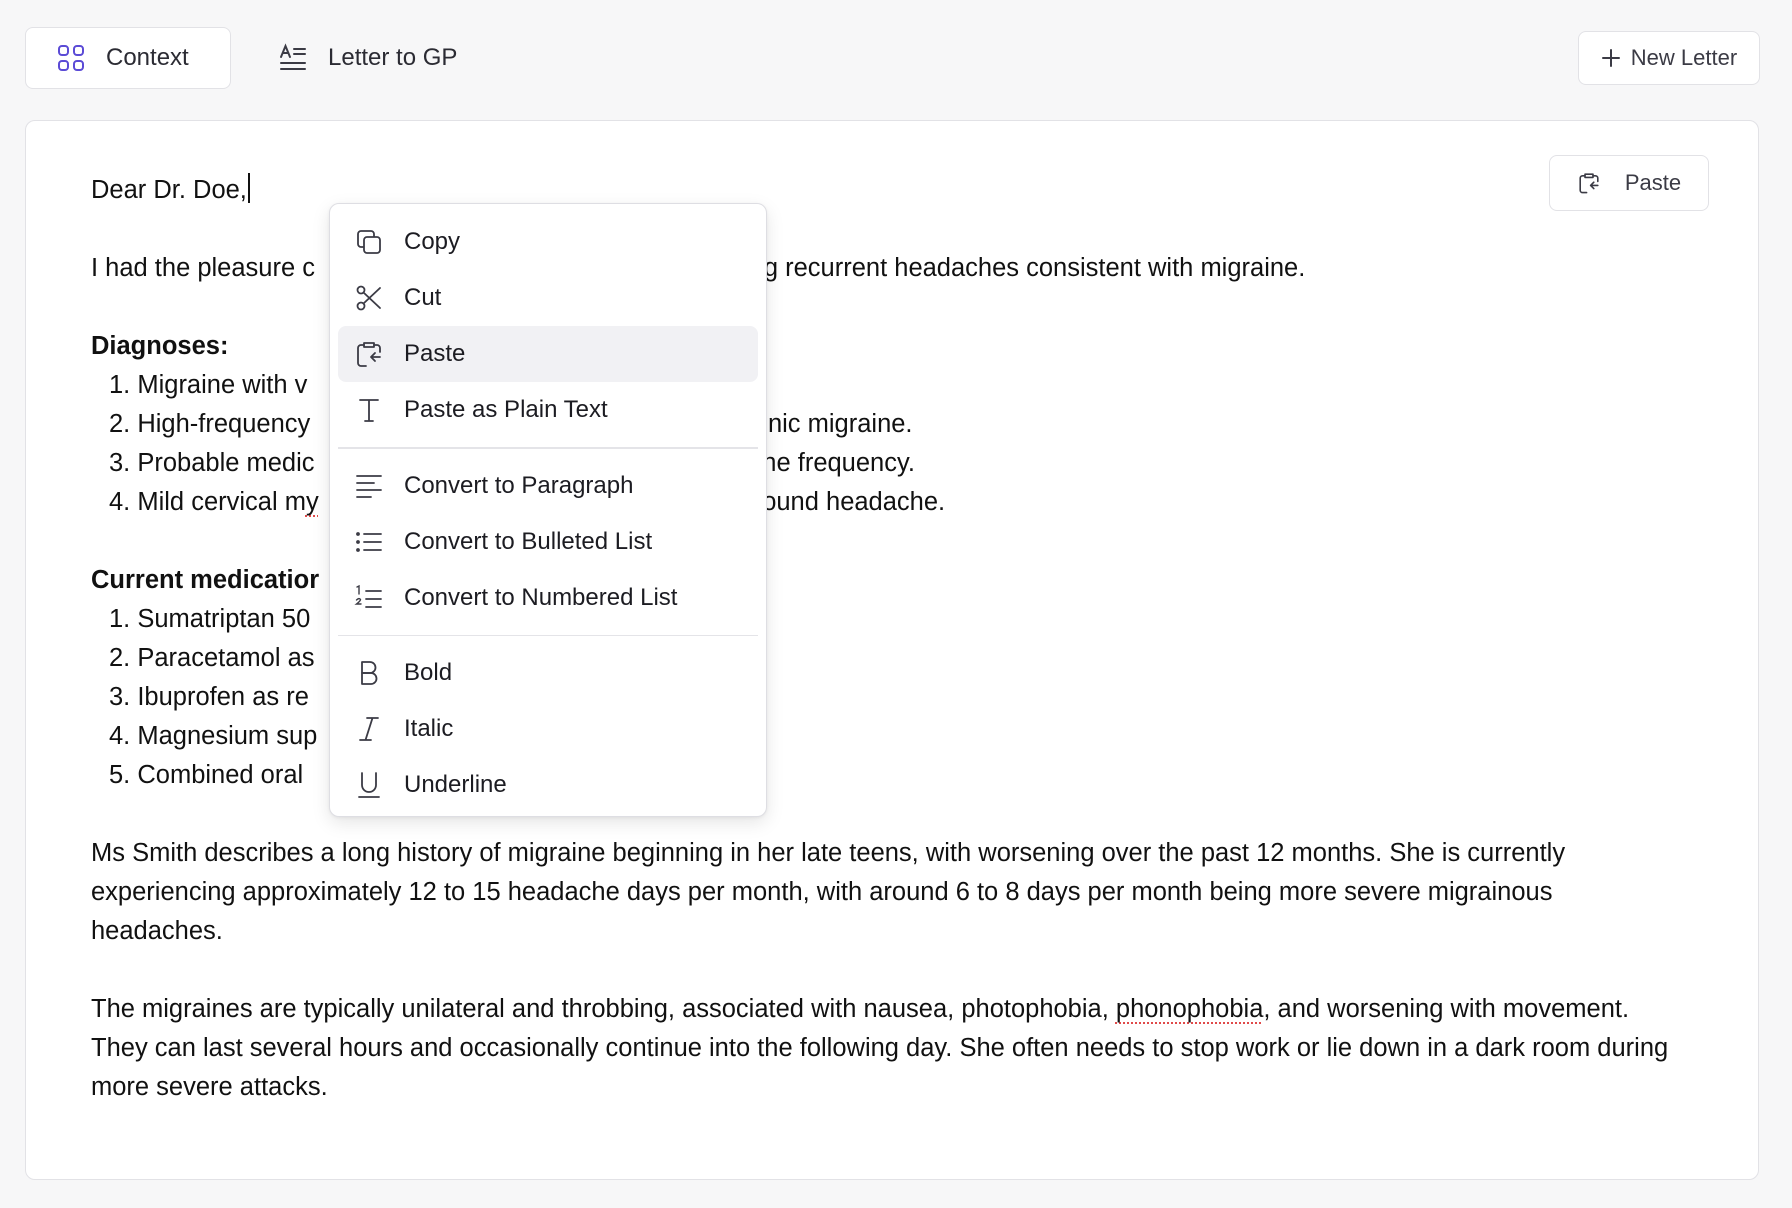 The height and width of the screenshot is (1208, 1792). What do you see at coordinates (428, 672) in the screenshot?
I see `menu-item-label: Bold` at bounding box center [428, 672].